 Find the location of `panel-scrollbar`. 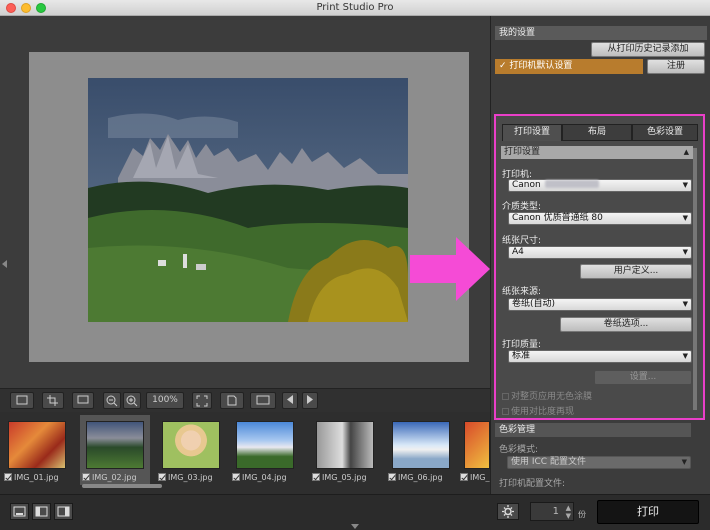

panel-scrollbar is located at coordinates (695, 279).